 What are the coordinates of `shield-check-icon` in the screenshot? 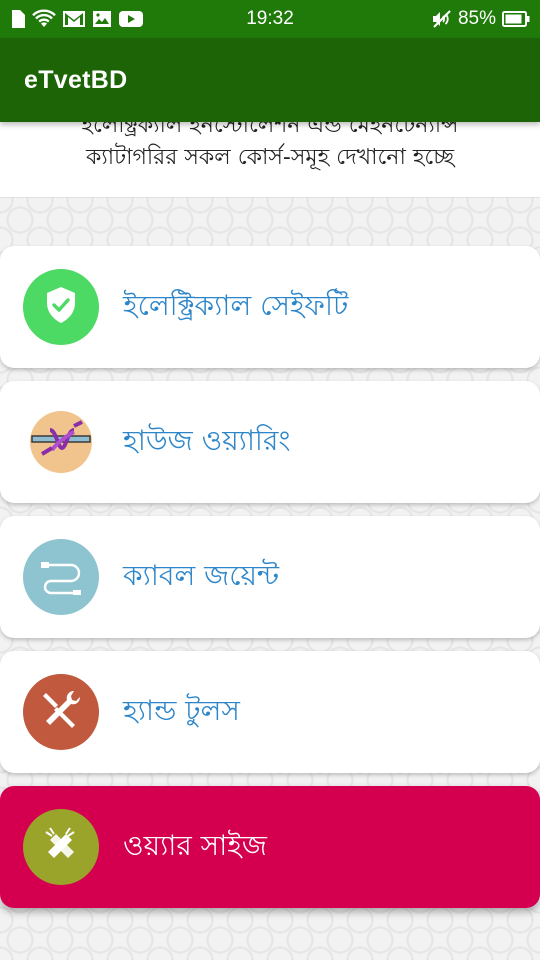 It's located at (61, 307).